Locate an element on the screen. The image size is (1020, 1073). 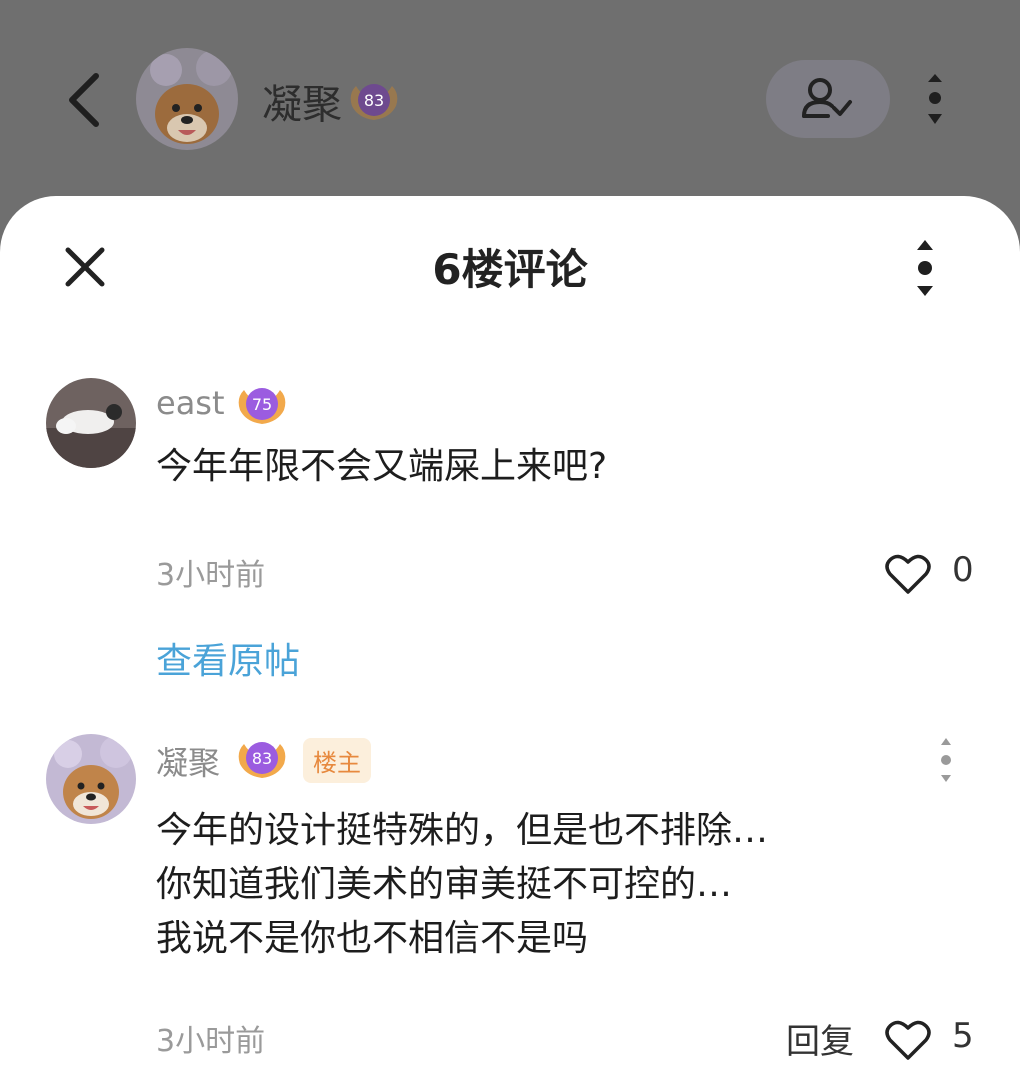
comment-line: 我说不是你也不相信不是吗 is located at coordinates (372, 938).